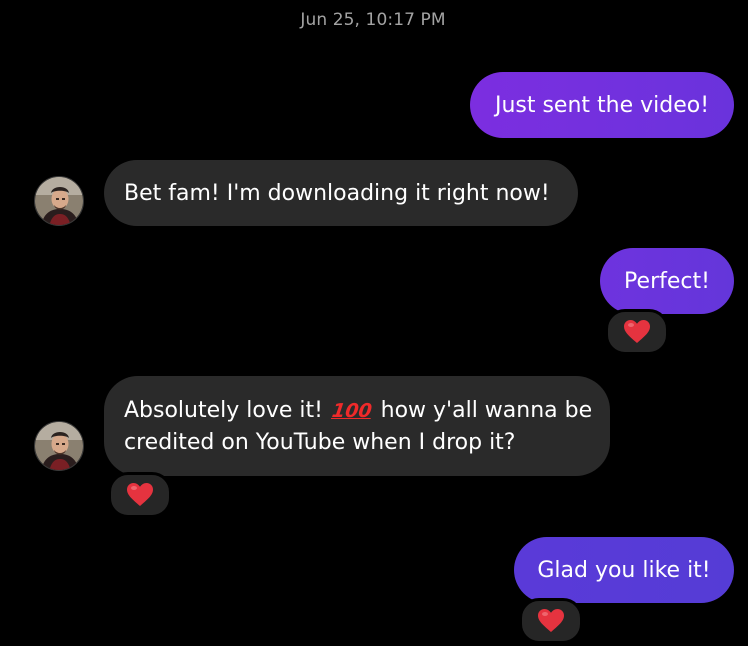 Image resolution: width=748 pixels, height=646 pixels. Describe the element at coordinates (486, 410) in the screenshot. I see `message-text-part: how y'all wanna be` at that location.